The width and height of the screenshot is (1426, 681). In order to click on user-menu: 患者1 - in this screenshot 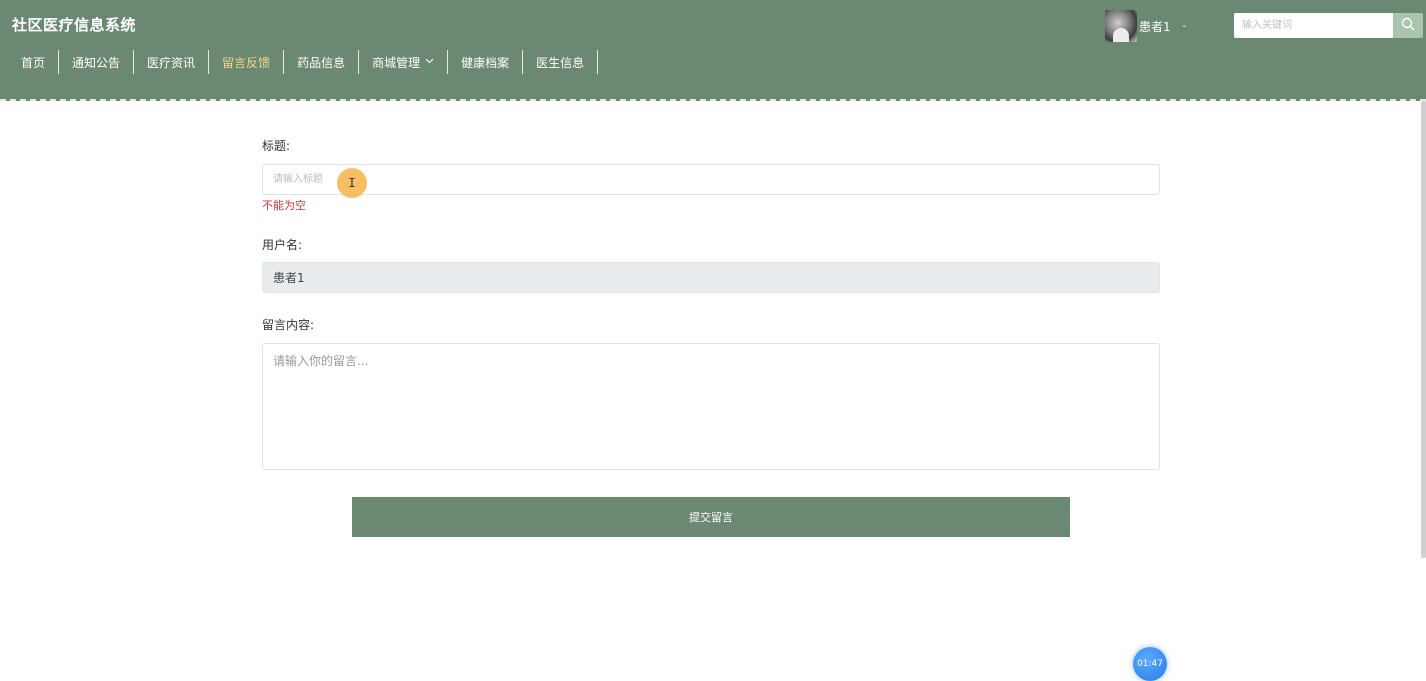, I will do `click(1145, 26)`.